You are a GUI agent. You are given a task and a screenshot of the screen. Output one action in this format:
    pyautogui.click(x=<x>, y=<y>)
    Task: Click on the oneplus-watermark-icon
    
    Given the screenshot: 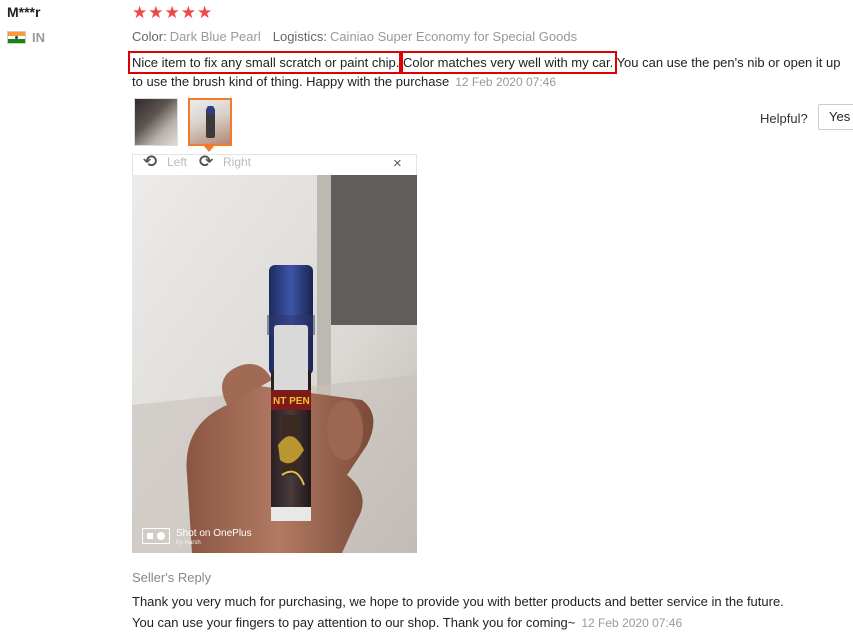 What is the action you would take?
    pyautogui.click(x=156, y=536)
    